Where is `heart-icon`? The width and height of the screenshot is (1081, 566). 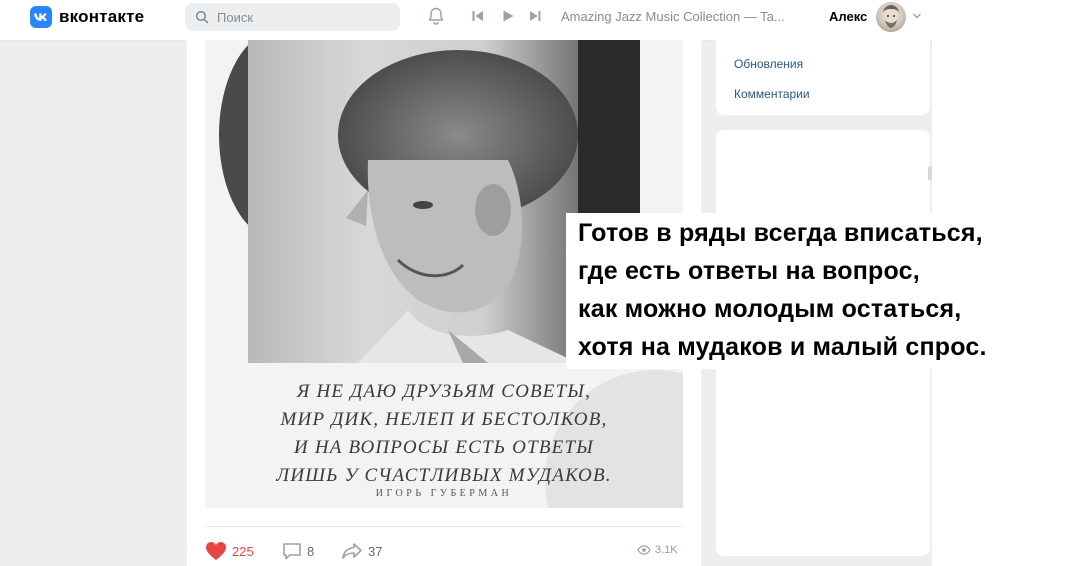
heart-icon is located at coordinates (216, 551).